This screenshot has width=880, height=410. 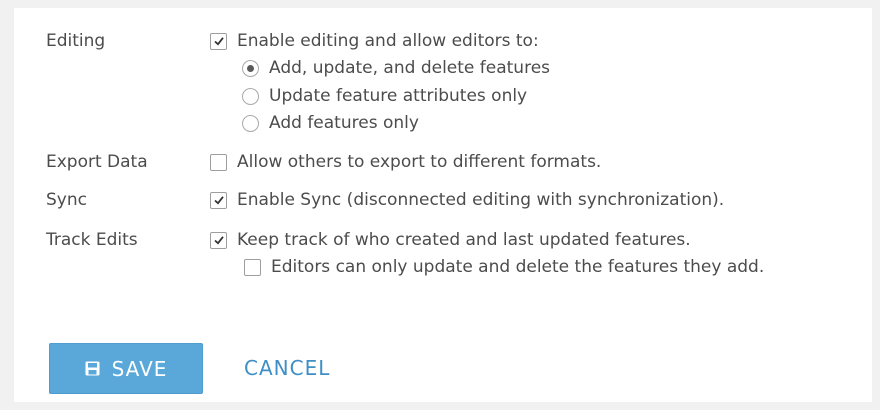 I want to click on track-edits-label: Track Edits, so click(x=92, y=240).